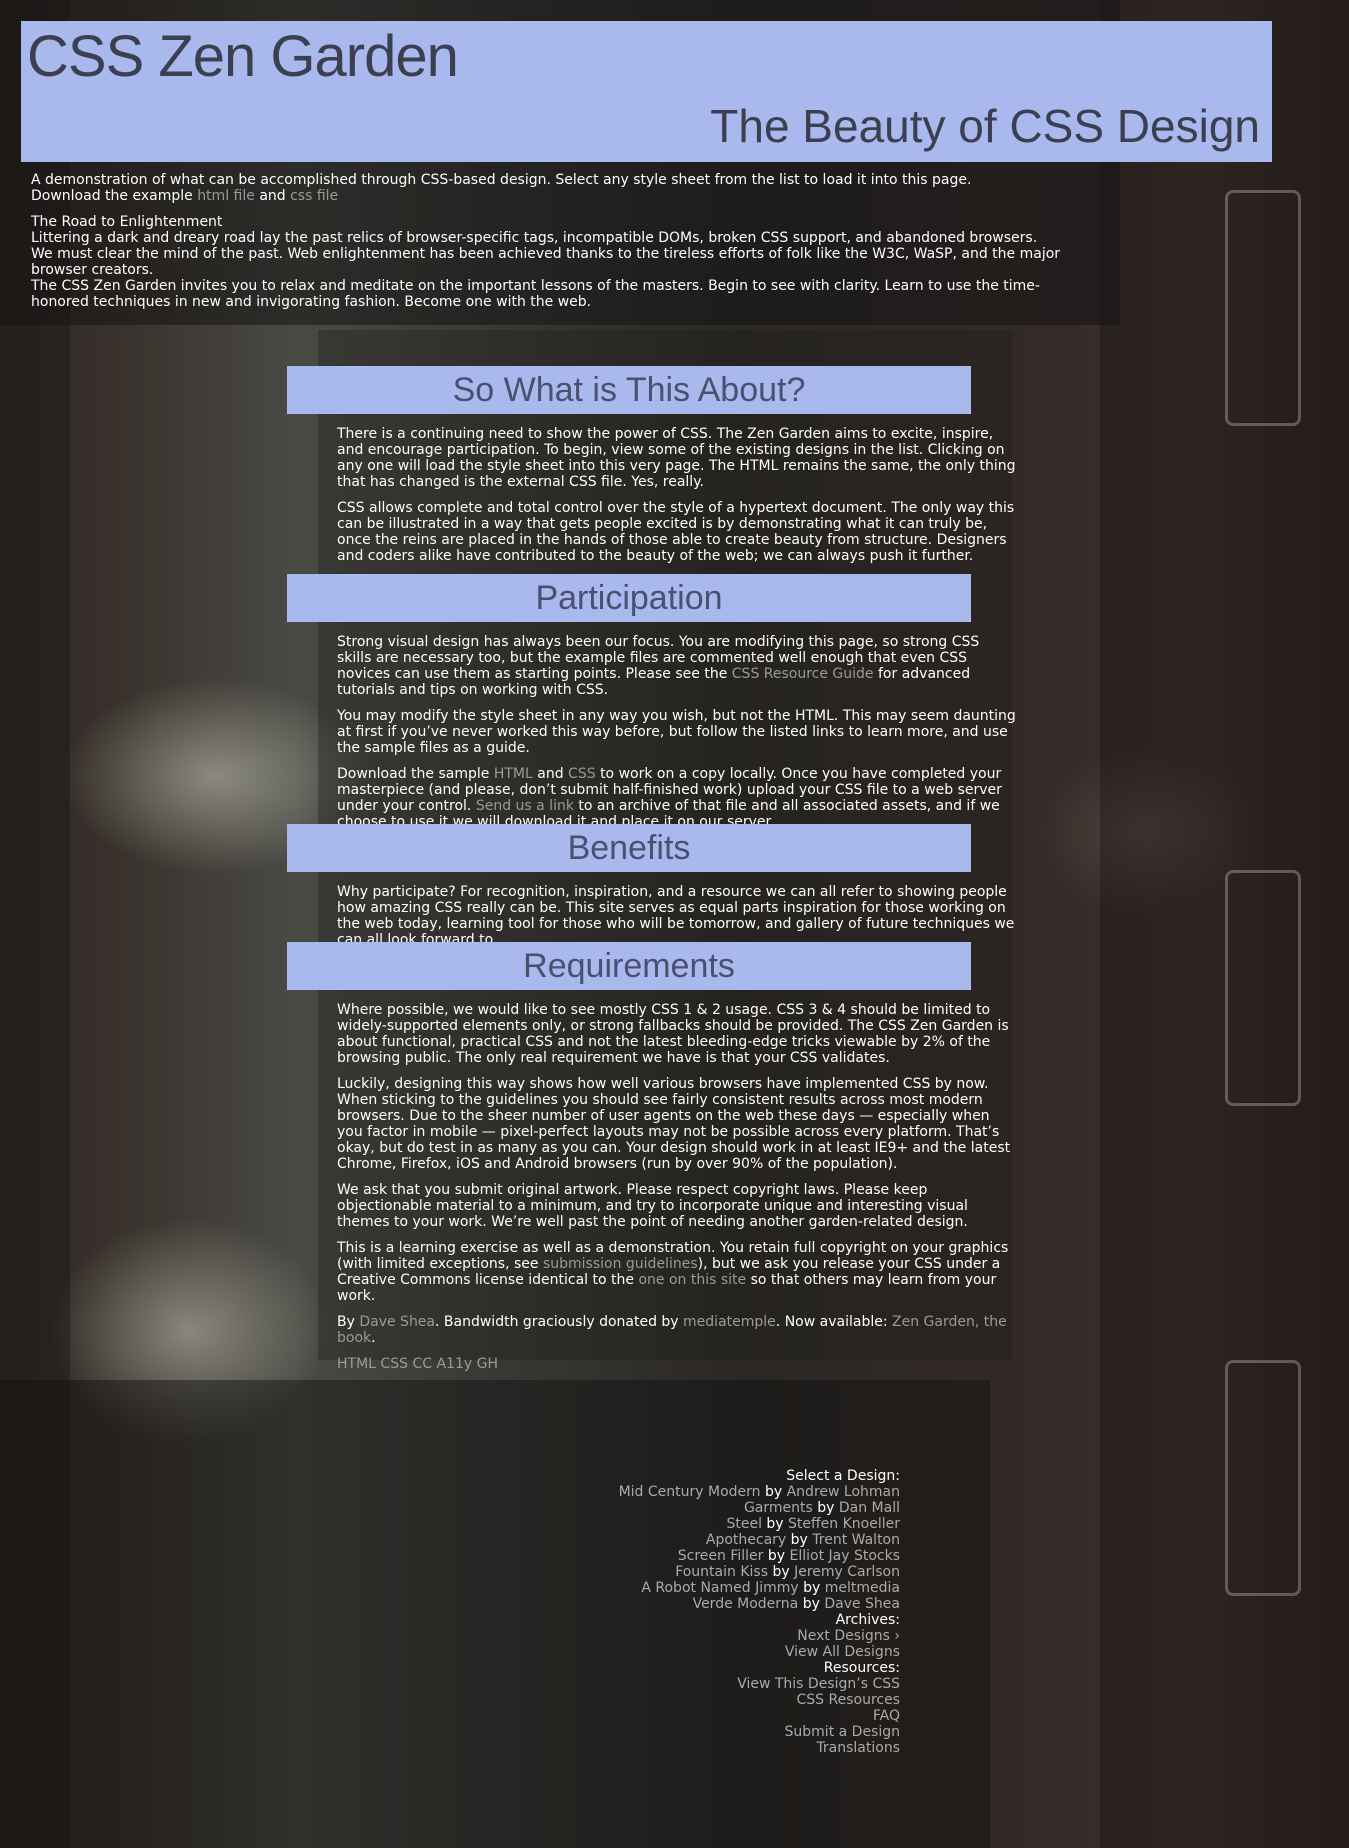  Describe the element at coordinates (677, 1364) in the screenshot. I see `footer-links: HTML CSS CC A11y GH` at that location.